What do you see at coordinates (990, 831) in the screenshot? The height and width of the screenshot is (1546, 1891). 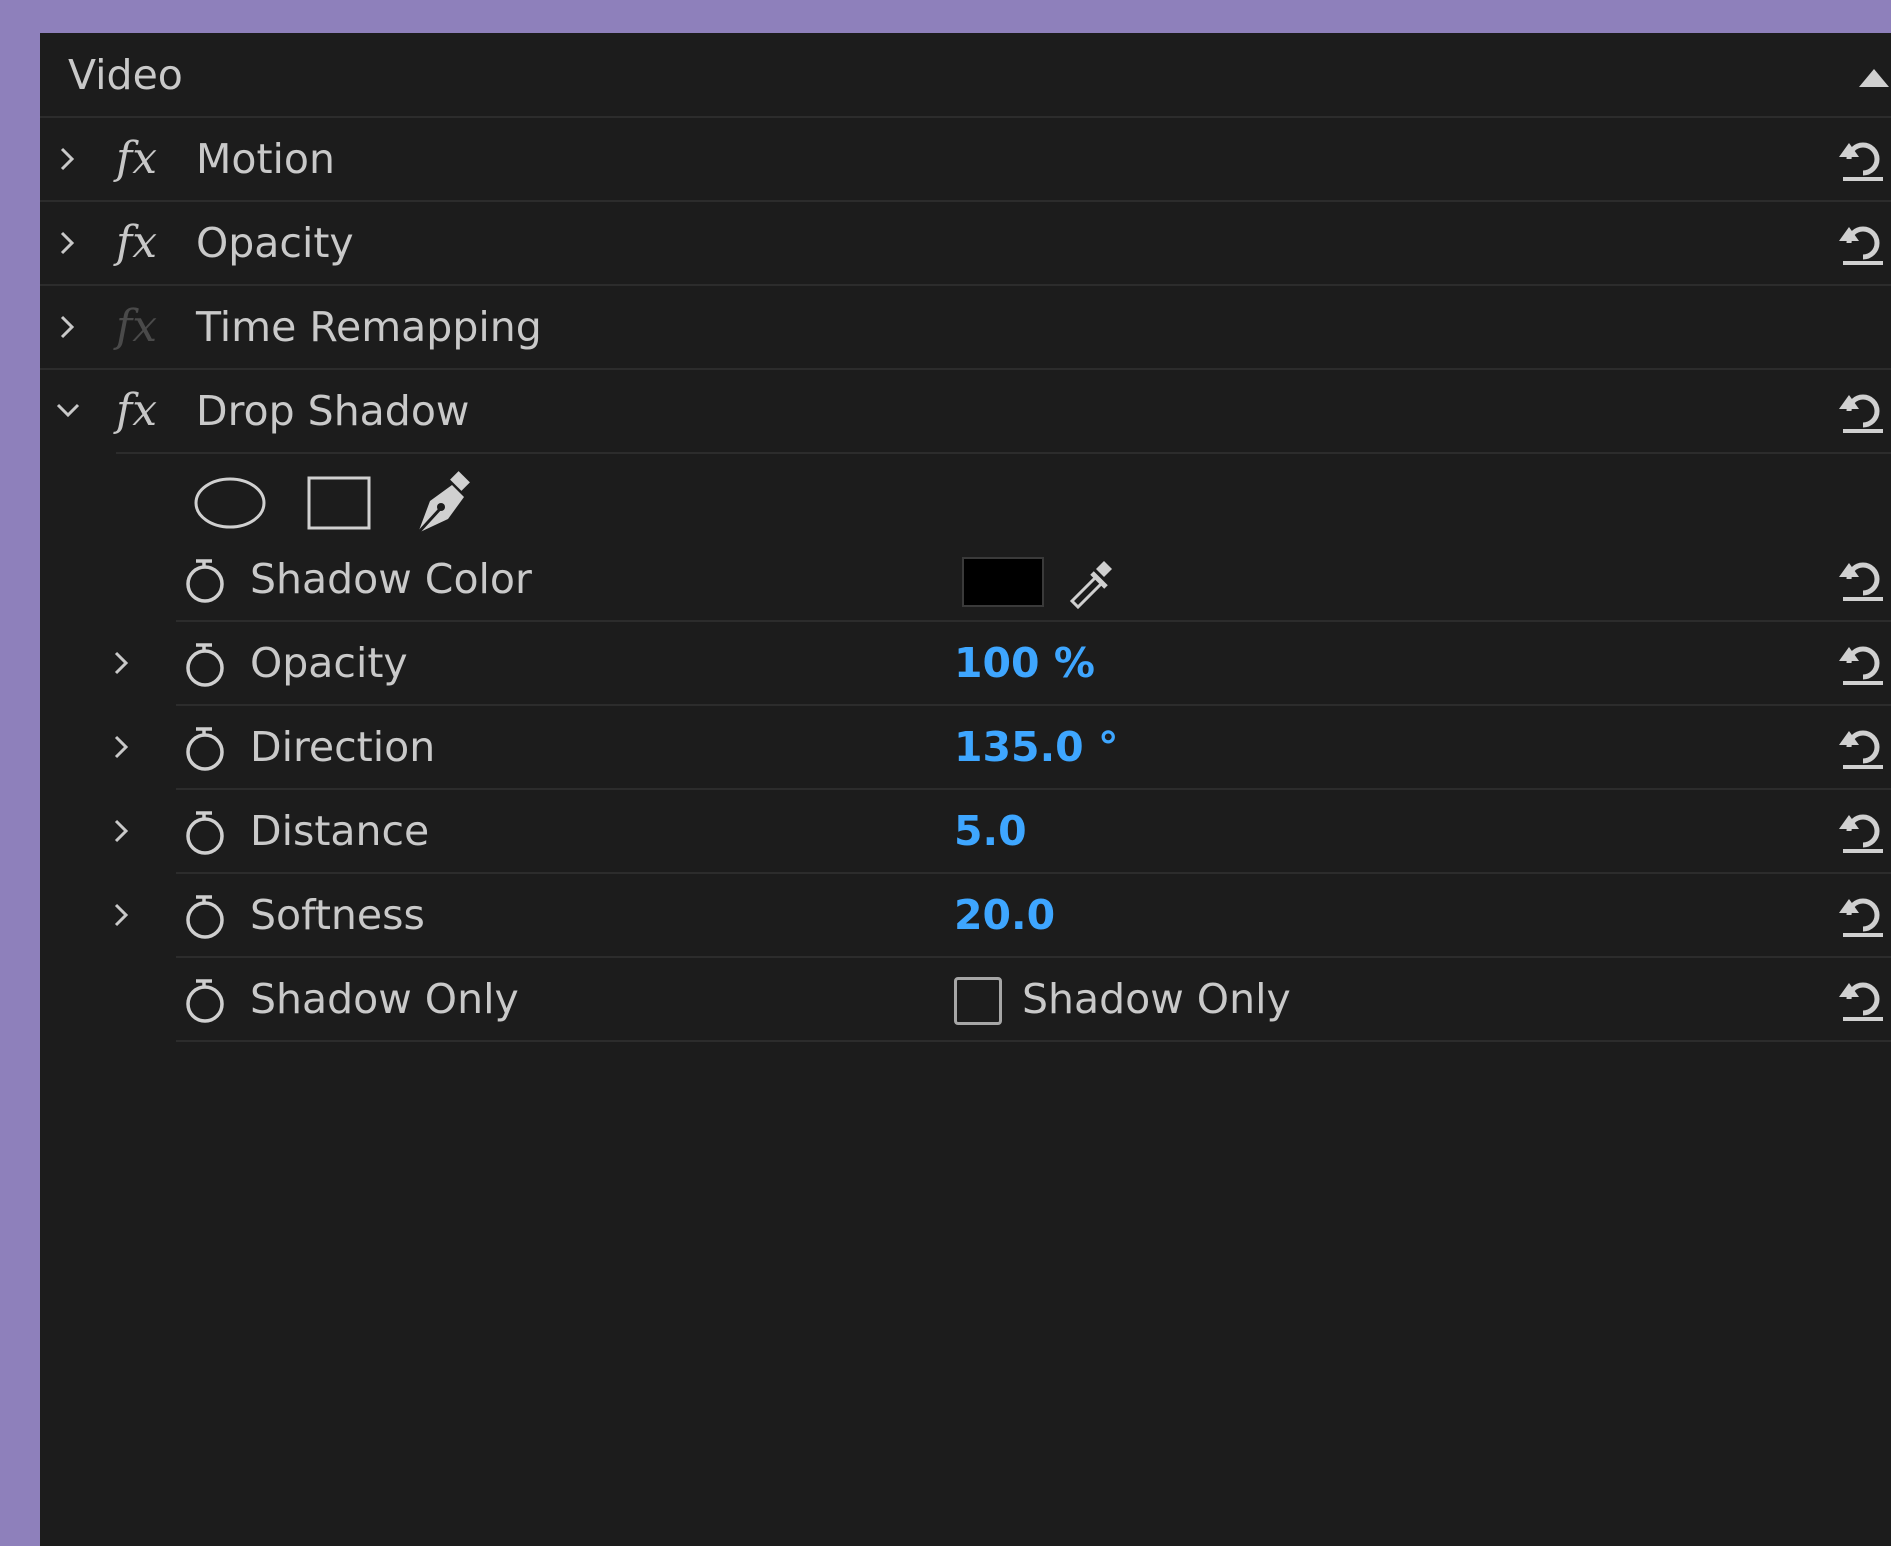 I see `param-value-distance: 5.0` at bounding box center [990, 831].